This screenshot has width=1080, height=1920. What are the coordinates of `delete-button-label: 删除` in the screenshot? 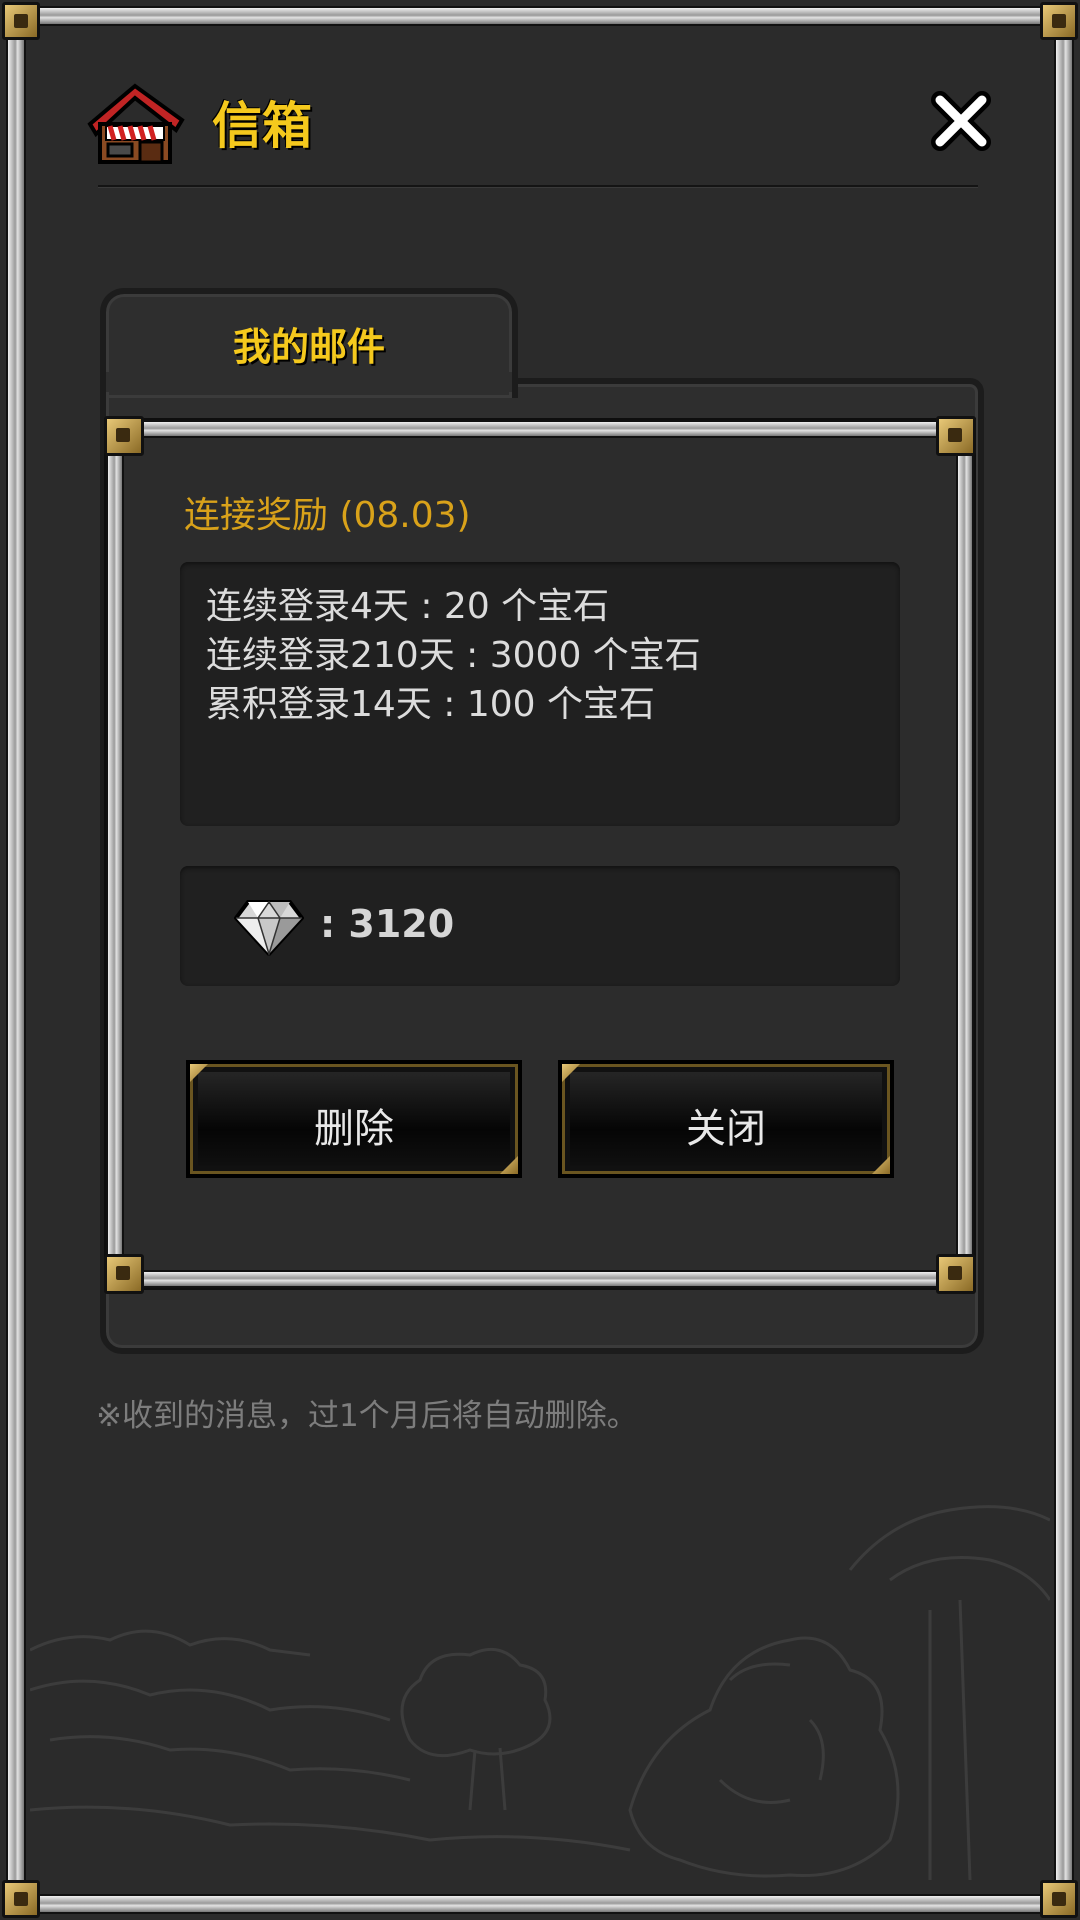 It's located at (354, 1129).